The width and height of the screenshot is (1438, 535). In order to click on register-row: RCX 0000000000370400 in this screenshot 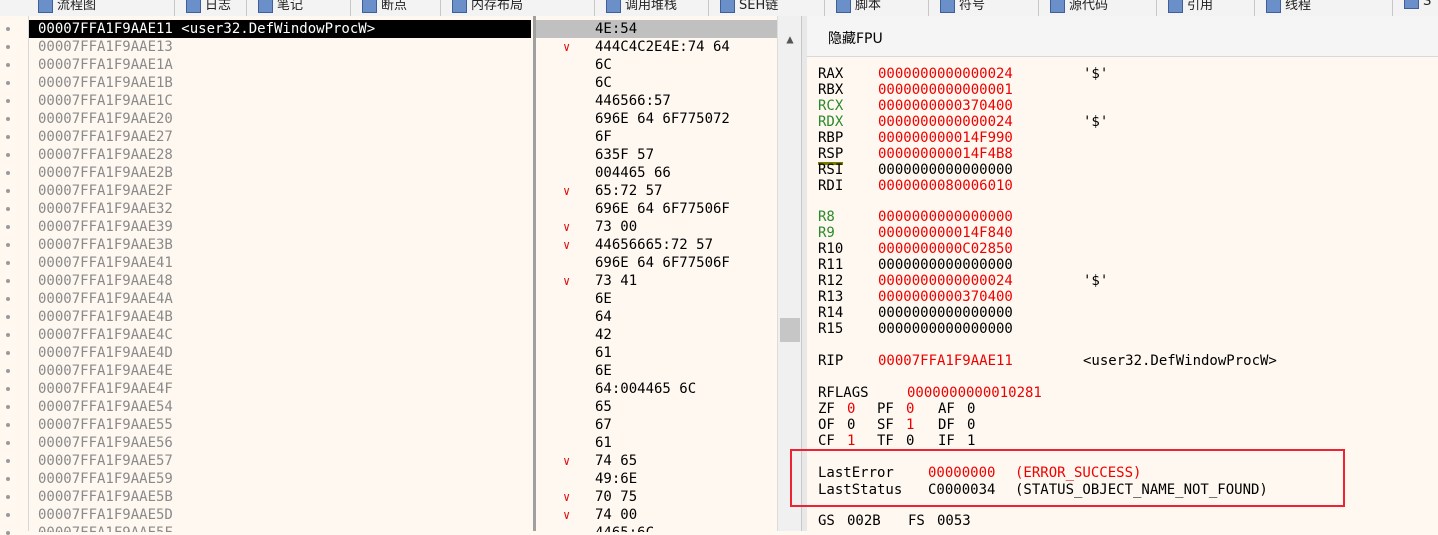, I will do `click(1107, 106)`.